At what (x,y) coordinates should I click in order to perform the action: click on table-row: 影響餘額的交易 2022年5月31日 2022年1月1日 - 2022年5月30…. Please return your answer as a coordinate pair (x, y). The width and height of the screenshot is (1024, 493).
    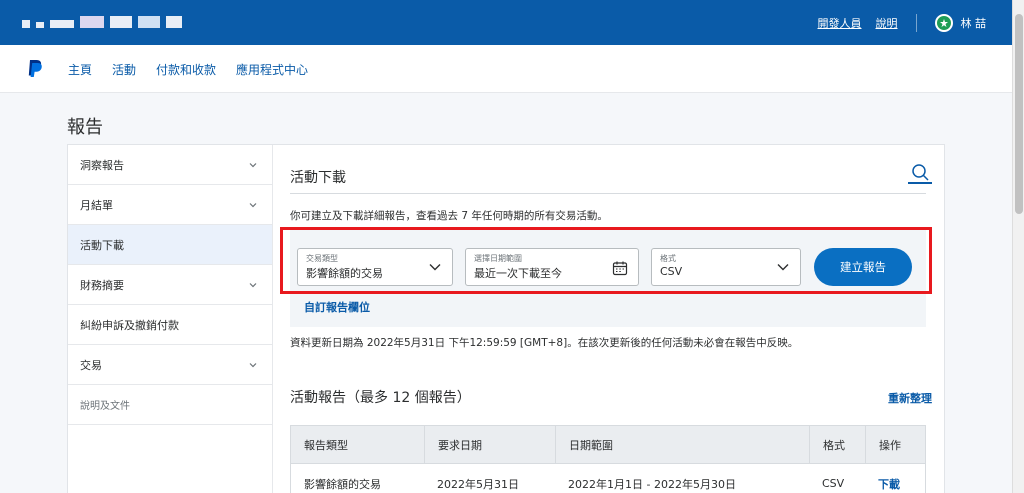
    Looking at the image, I should click on (608, 478).